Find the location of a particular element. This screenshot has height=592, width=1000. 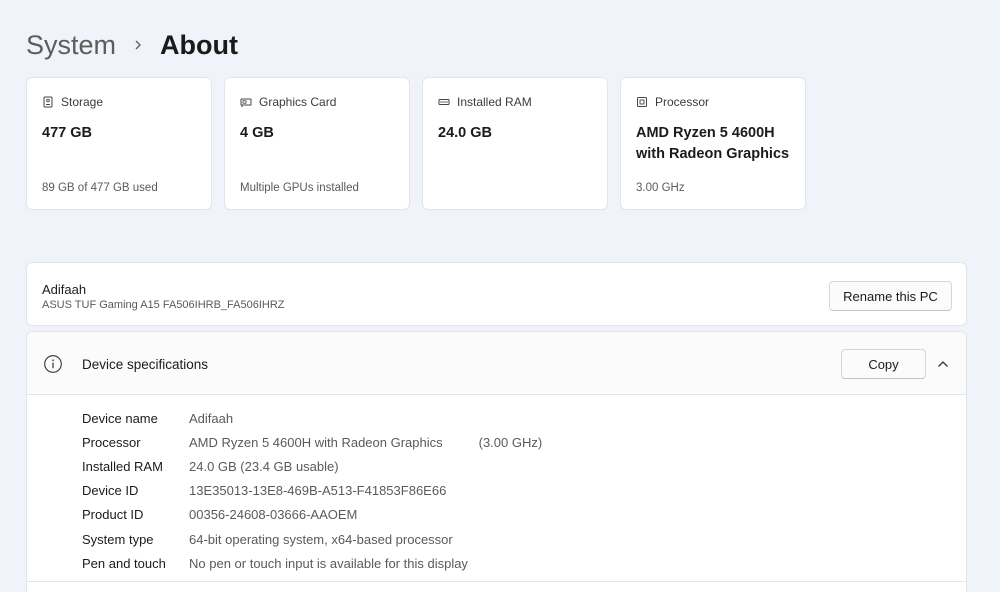

divider is located at coordinates (496, 581).